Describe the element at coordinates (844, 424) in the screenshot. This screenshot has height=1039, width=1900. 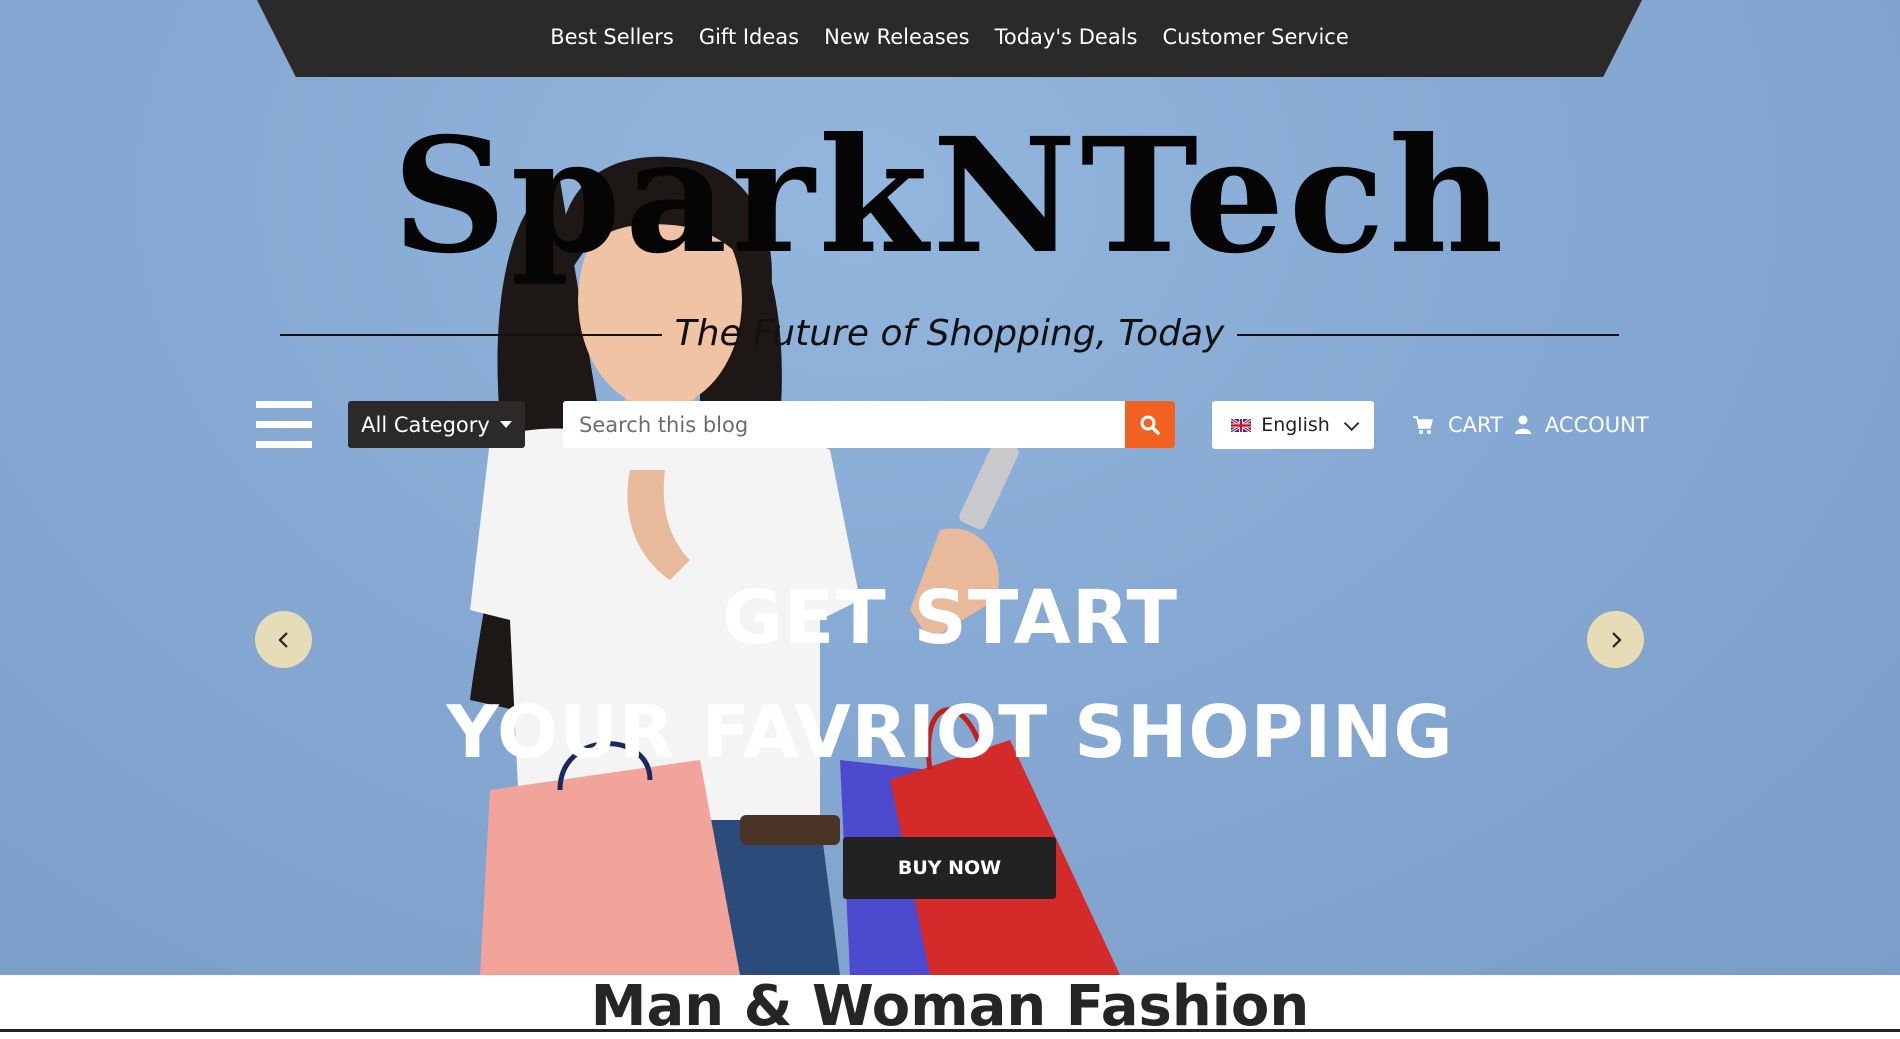
I see `search-input` at that location.